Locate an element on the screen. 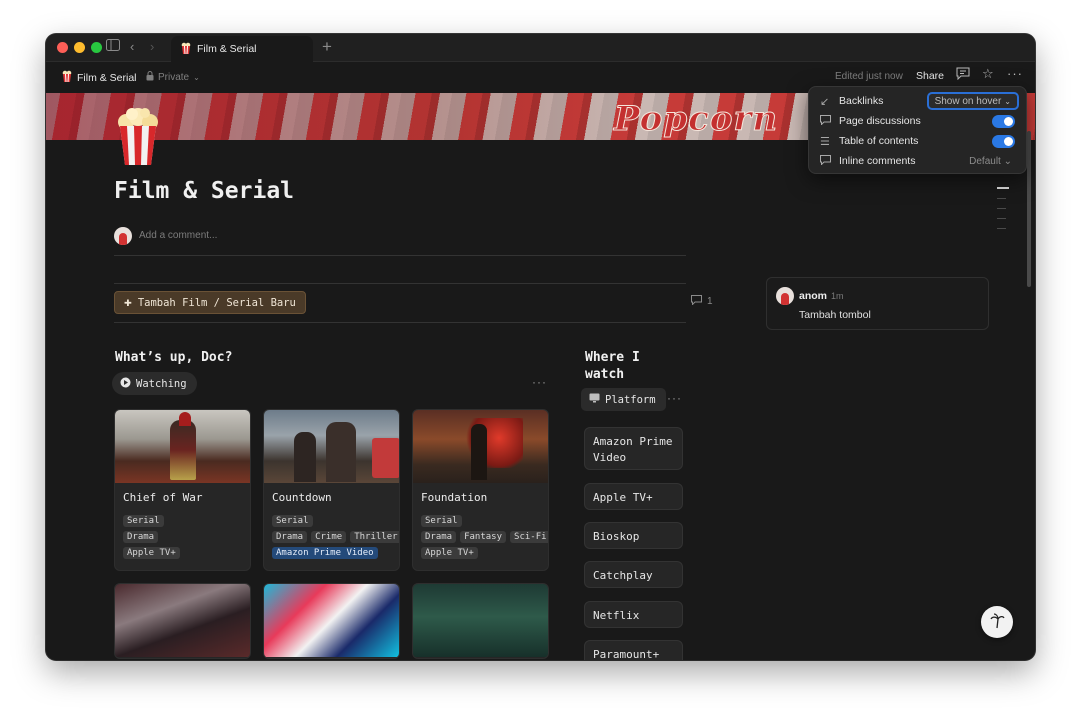 The height and width of the screenshot is (720, 1080). gallery-card: Chief of War Serial Drama Apple TV+ is located at coordinates (182, 490).